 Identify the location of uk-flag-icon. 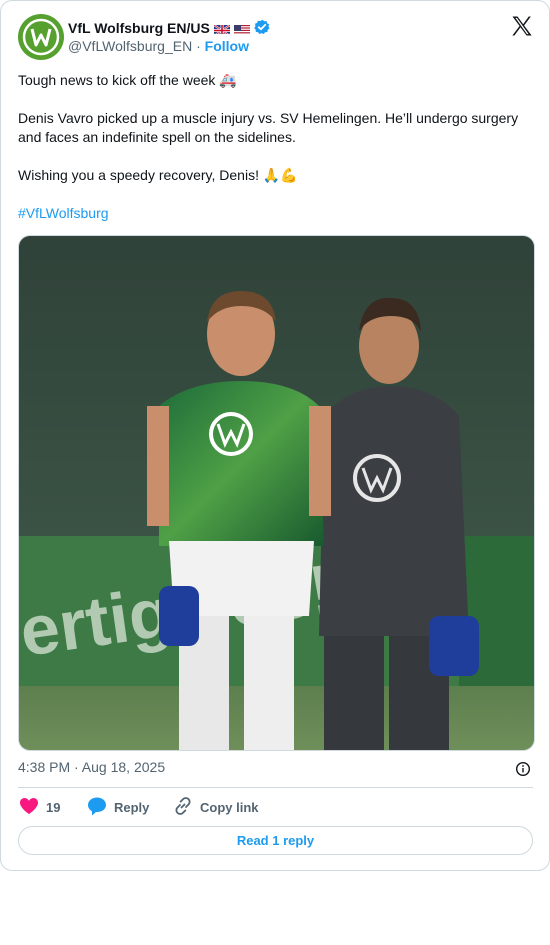
(221, 28).